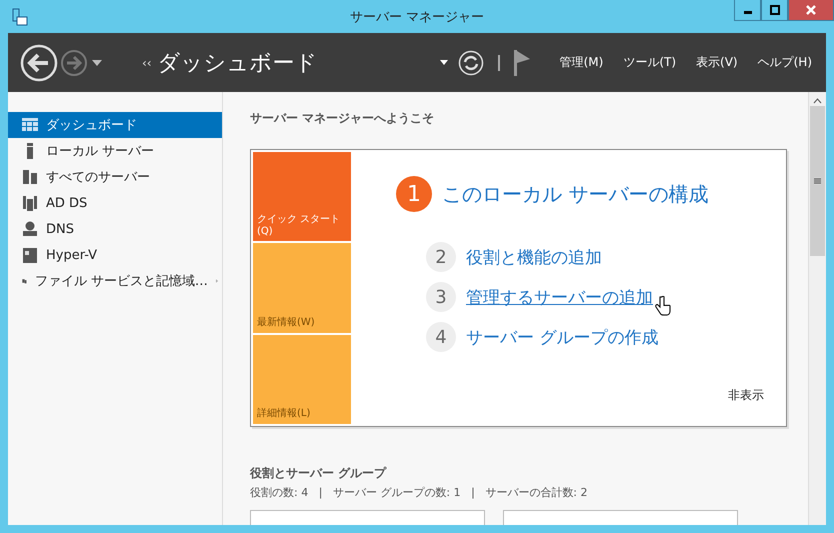  I want to click on sidebar-item: DNS, so click(115, 229).